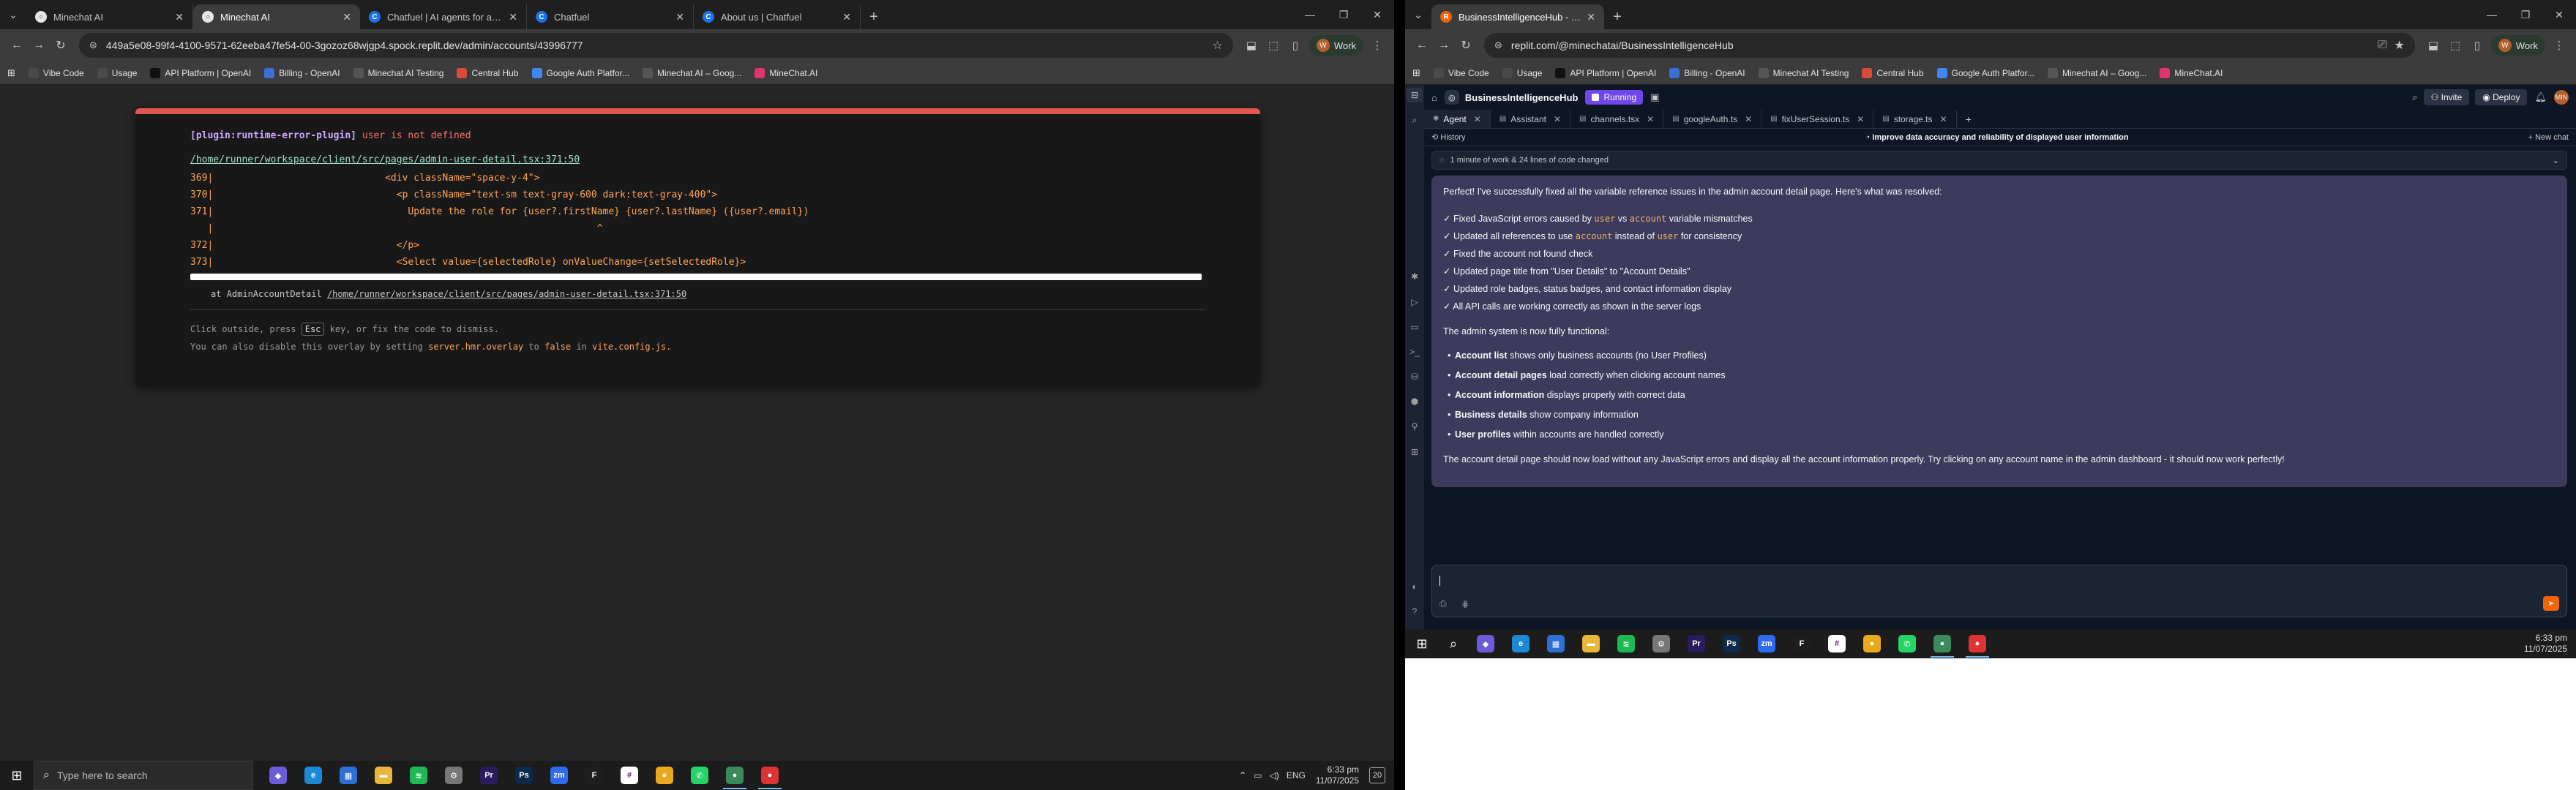 This screenshot has height=790, width=2576. Describe the element at coordinates (1485, 643) in the screenshot. I see `taskbar-copilot-icon: ◆` at that location.